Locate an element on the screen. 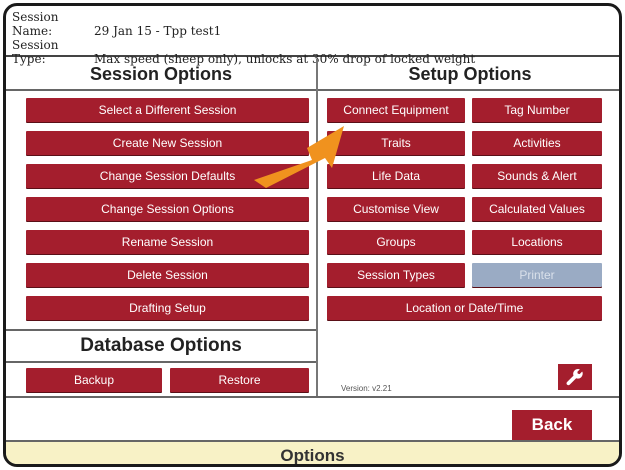 This screenshot has width=625, height=470. tag-number-button: Tag Number is located at coordinates (537, 110).